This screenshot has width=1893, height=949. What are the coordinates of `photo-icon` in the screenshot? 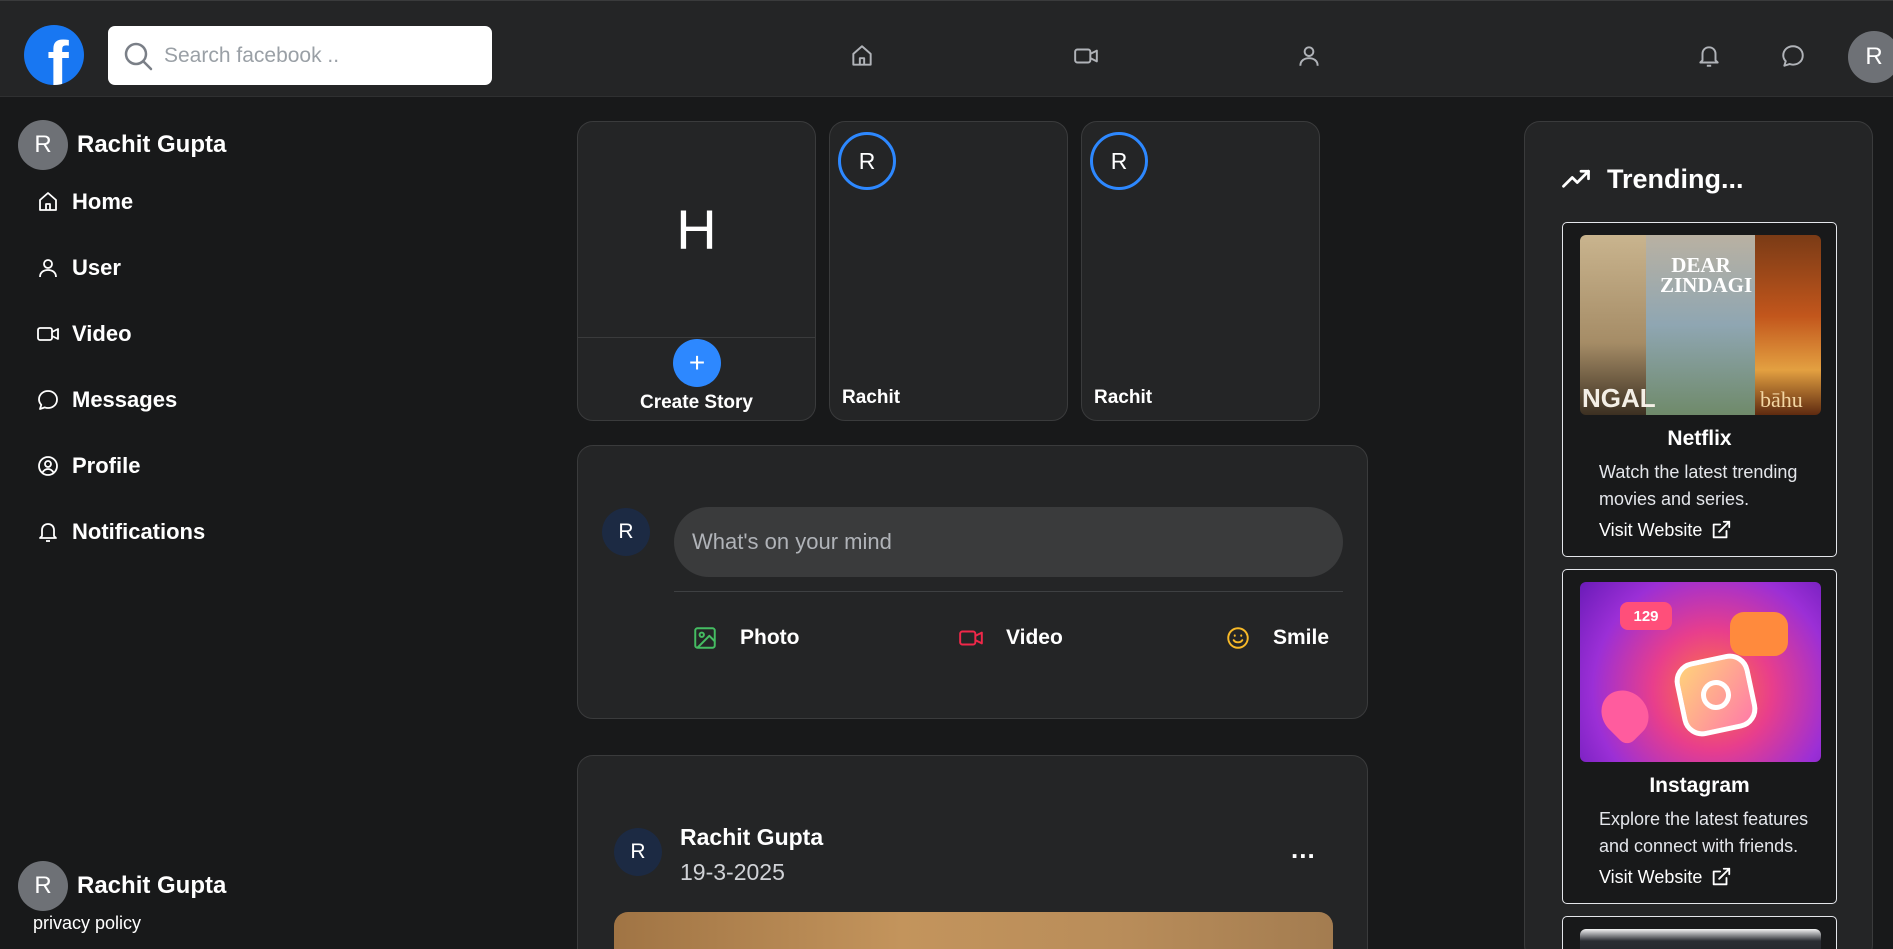 It's located at (705, 638).